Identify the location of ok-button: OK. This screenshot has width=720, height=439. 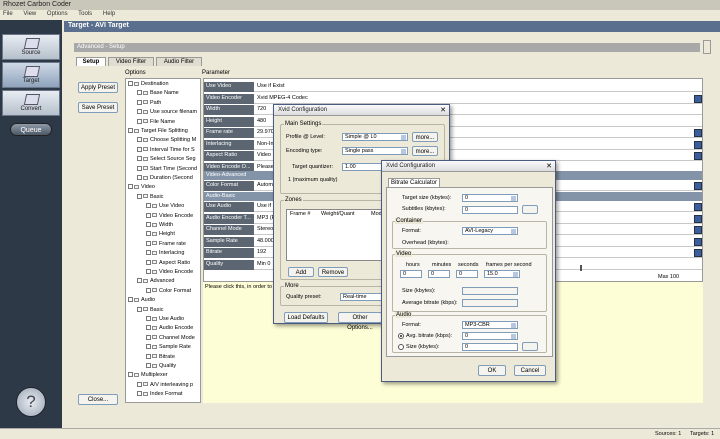
(492, 370).